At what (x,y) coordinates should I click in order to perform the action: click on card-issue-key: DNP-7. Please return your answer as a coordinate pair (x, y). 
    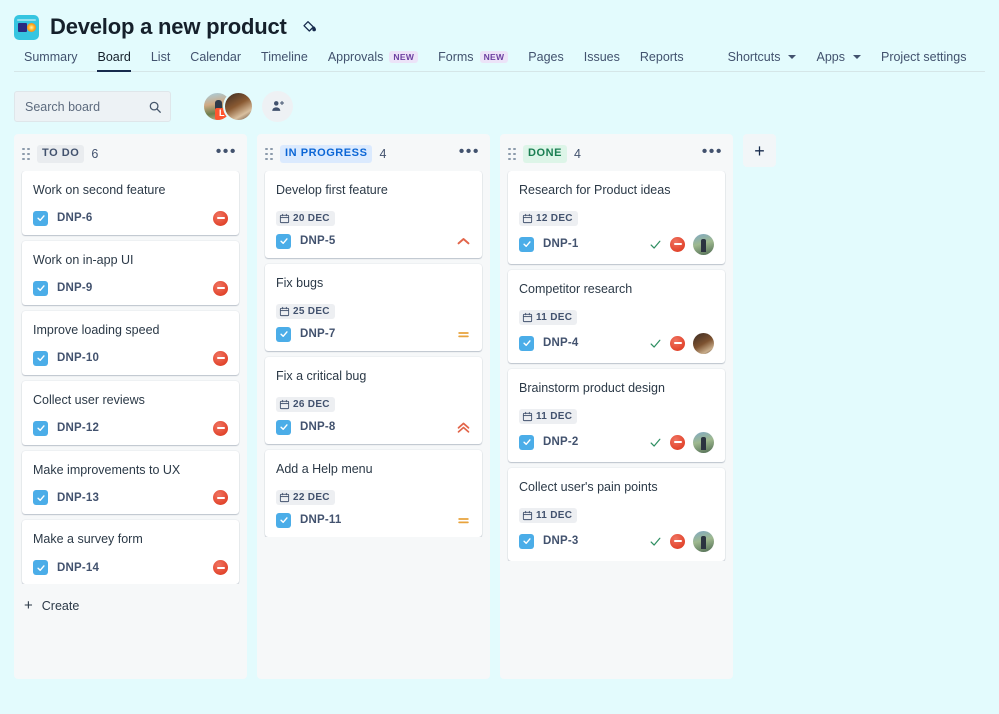
    Looking at the image, I should click on (318, 334).